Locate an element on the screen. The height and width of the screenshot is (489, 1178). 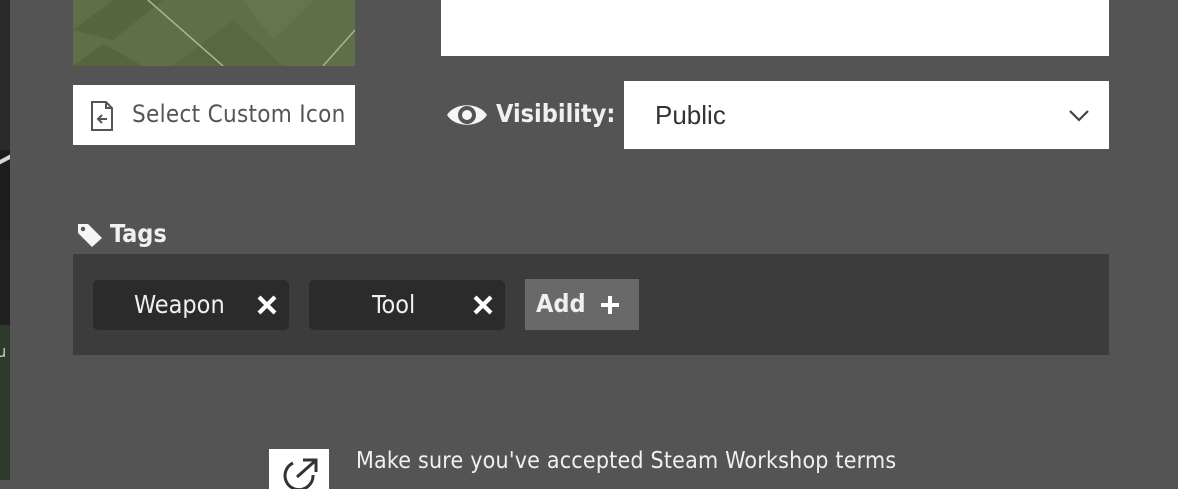
tag-chip-tool: Tool is located at coordinates (407, 305).